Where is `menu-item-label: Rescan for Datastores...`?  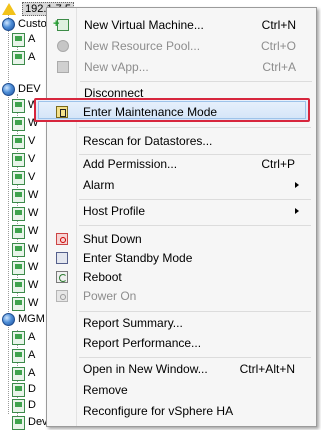 menu-item-label: Rescan for Datastores... is located at coordinates (148, 141).